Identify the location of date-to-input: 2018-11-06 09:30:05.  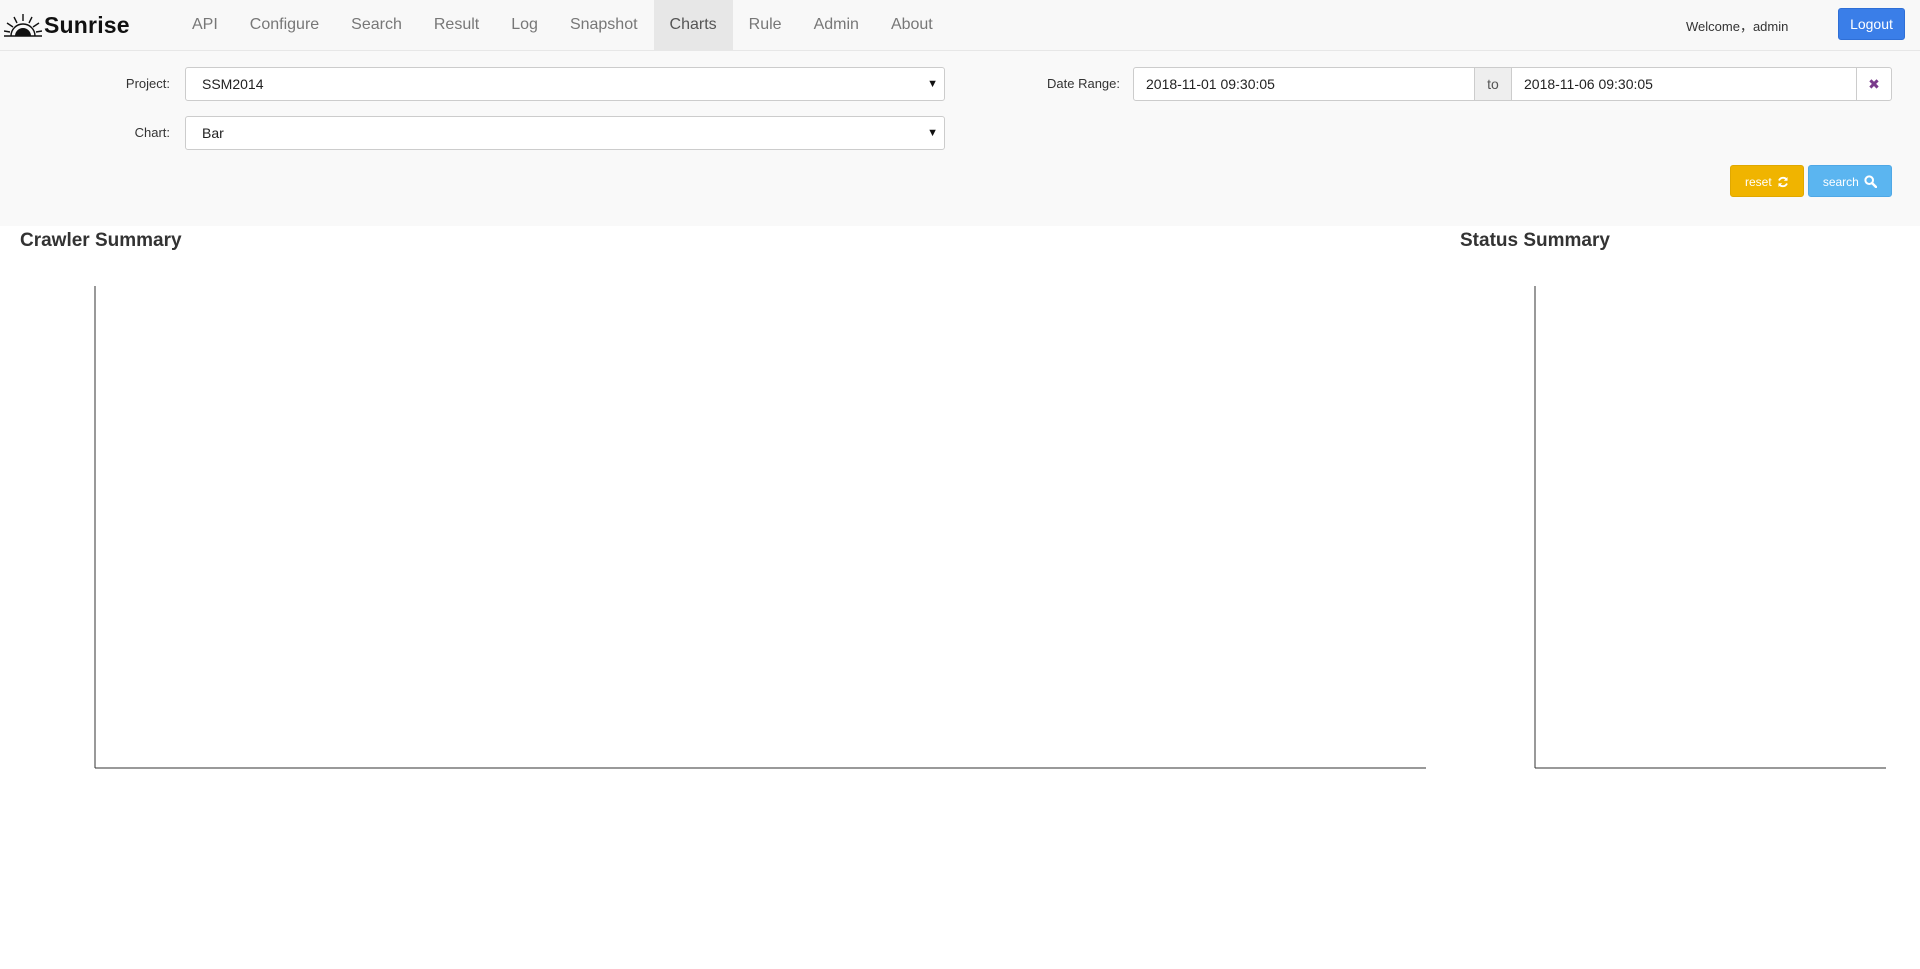
(1684, 84).